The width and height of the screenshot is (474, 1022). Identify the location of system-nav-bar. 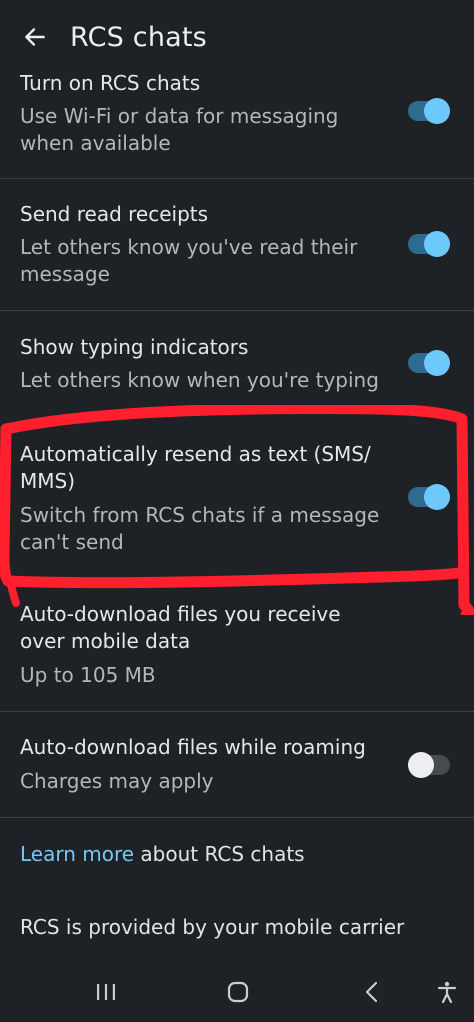
(237, 992).